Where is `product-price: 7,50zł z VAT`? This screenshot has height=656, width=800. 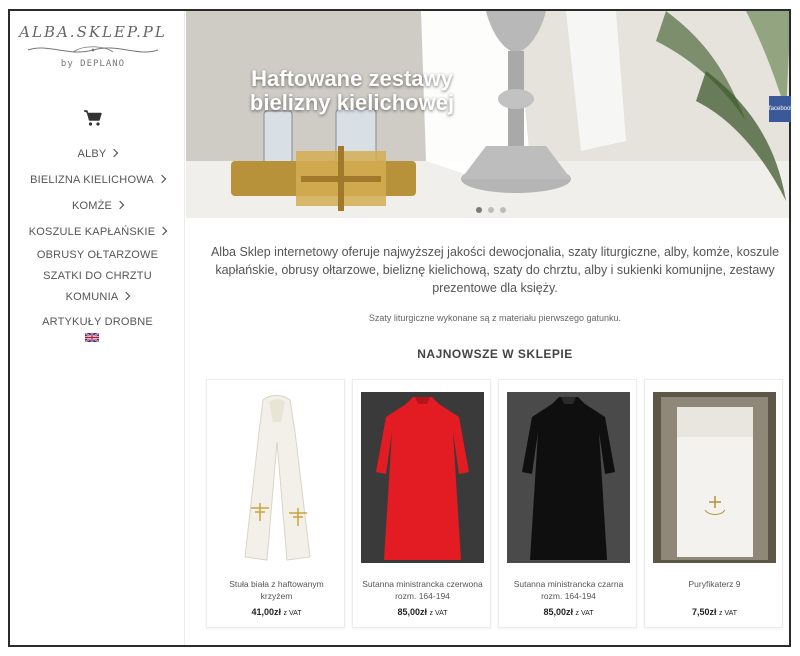 product-price: 7,50zł z VAT is located at coordinates (714, 612).